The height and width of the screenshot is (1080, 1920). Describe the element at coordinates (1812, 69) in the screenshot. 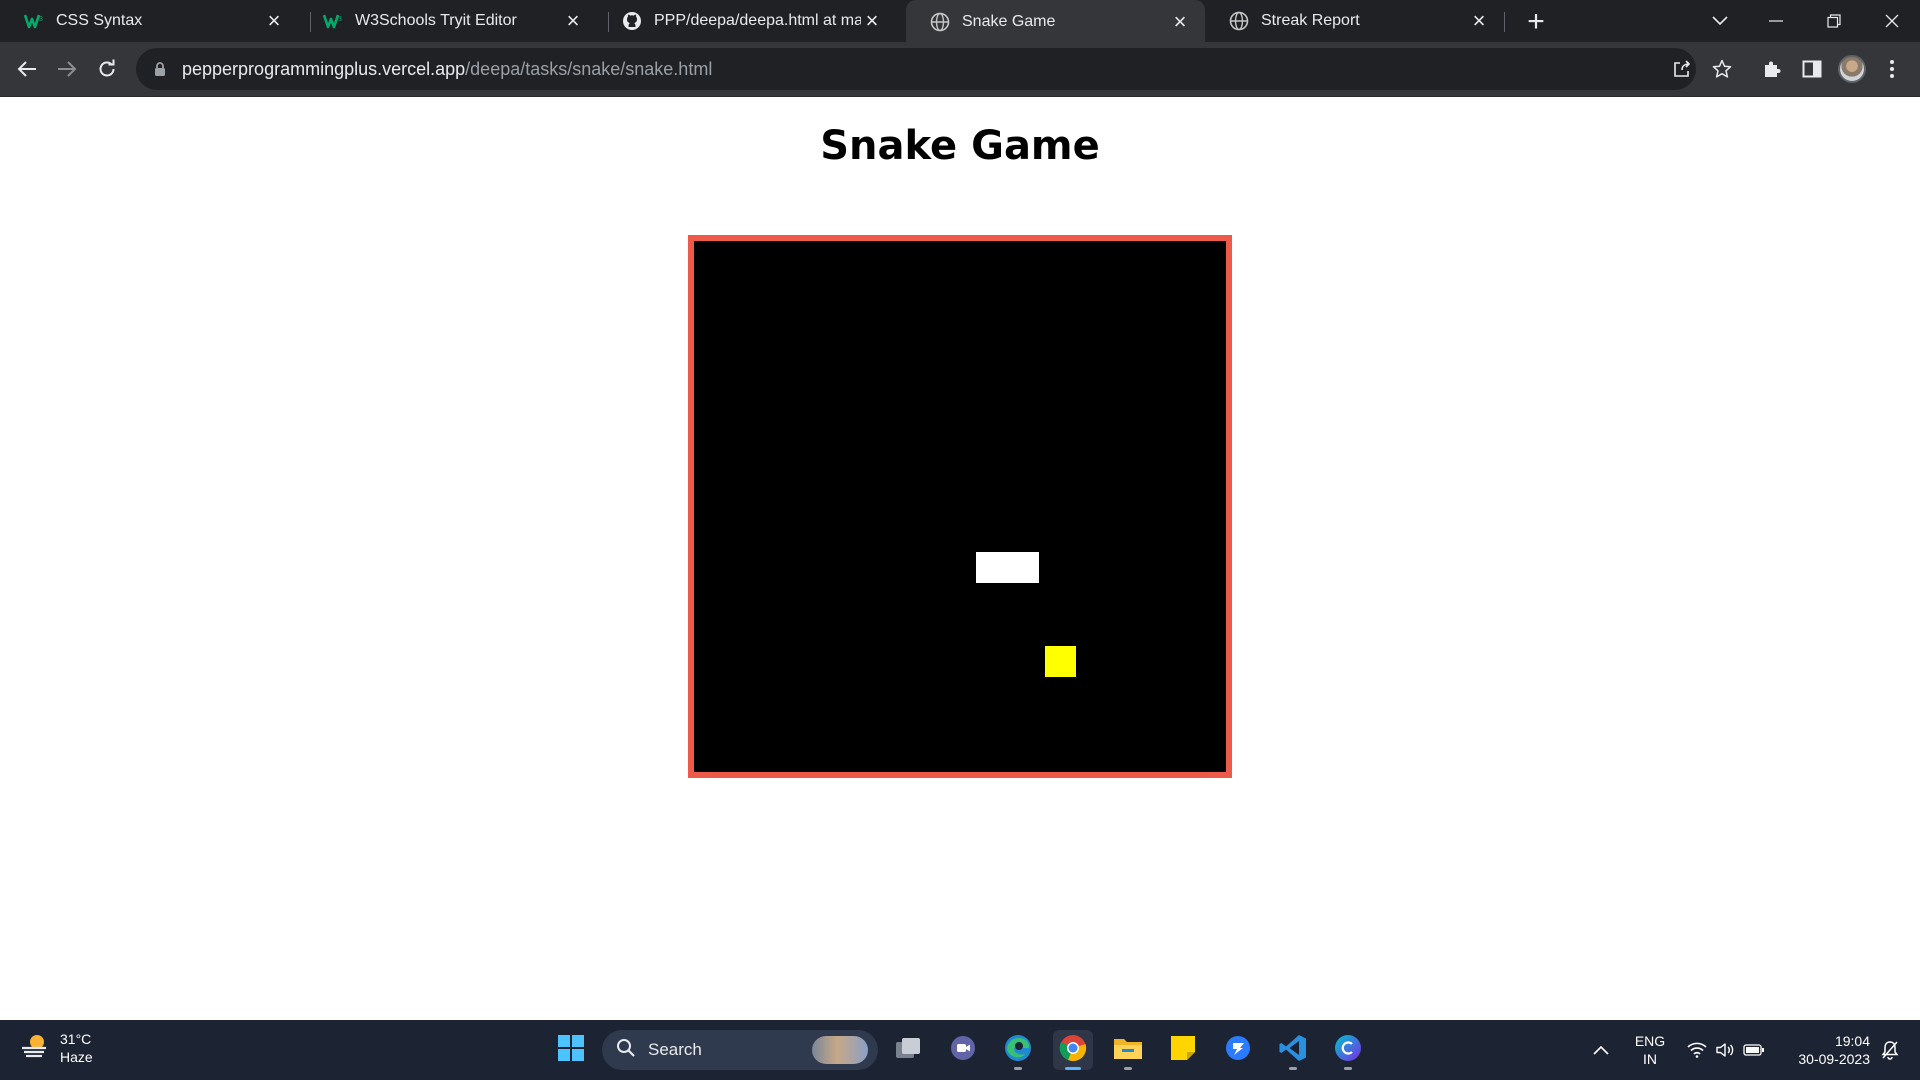

I see `side-panel-icon` at that location.